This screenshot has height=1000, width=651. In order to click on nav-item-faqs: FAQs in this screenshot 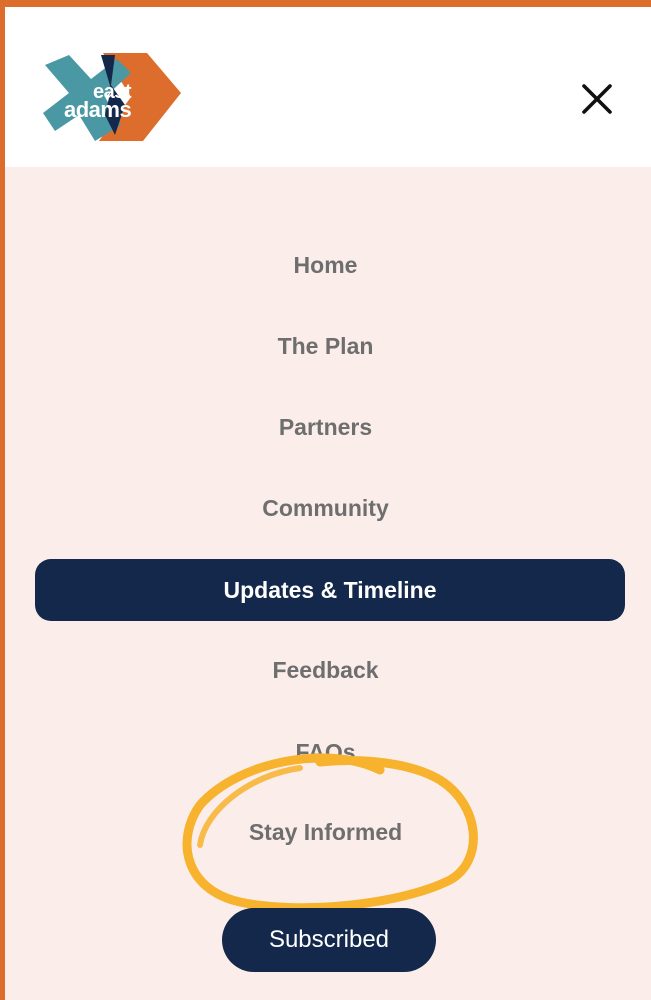, I will do `click(325, 752)`.